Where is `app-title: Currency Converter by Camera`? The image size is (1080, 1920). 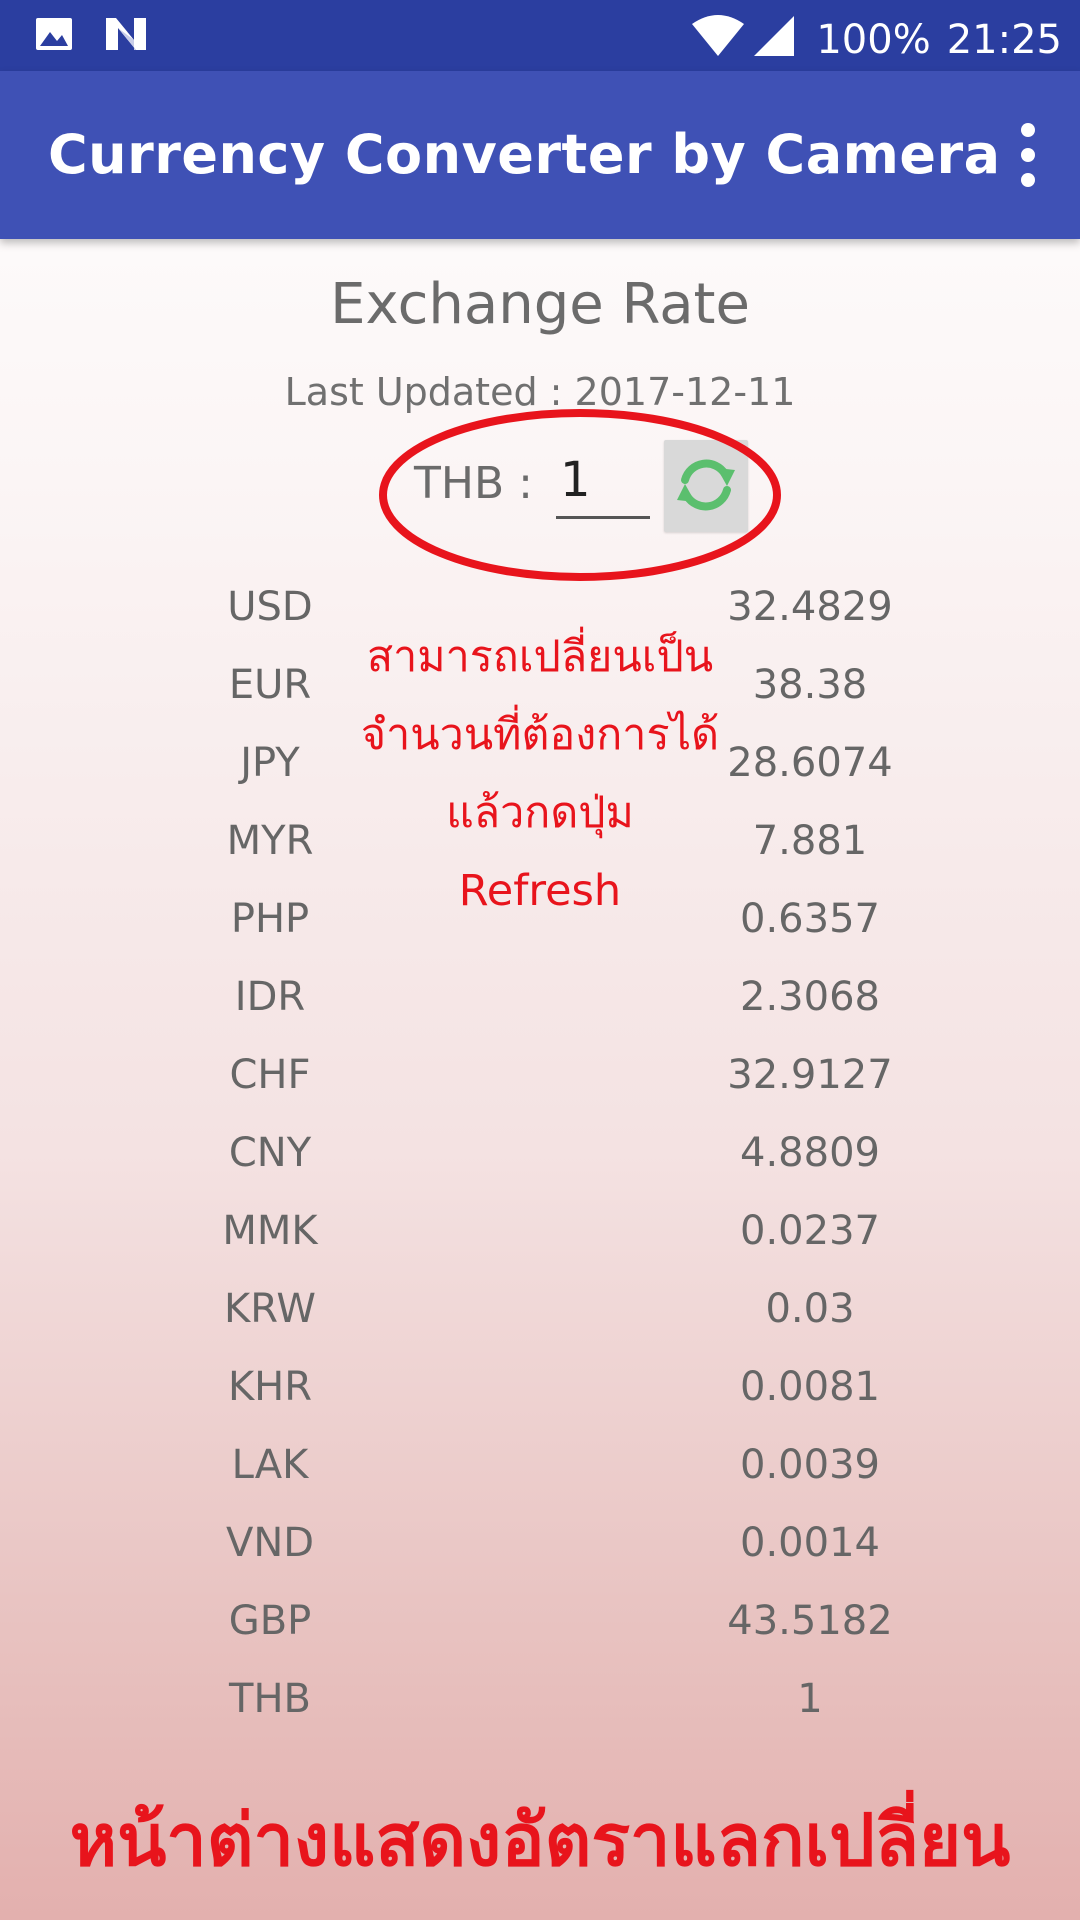 app-title: Currency Converter by Camera is located at coordinates (524, 154).